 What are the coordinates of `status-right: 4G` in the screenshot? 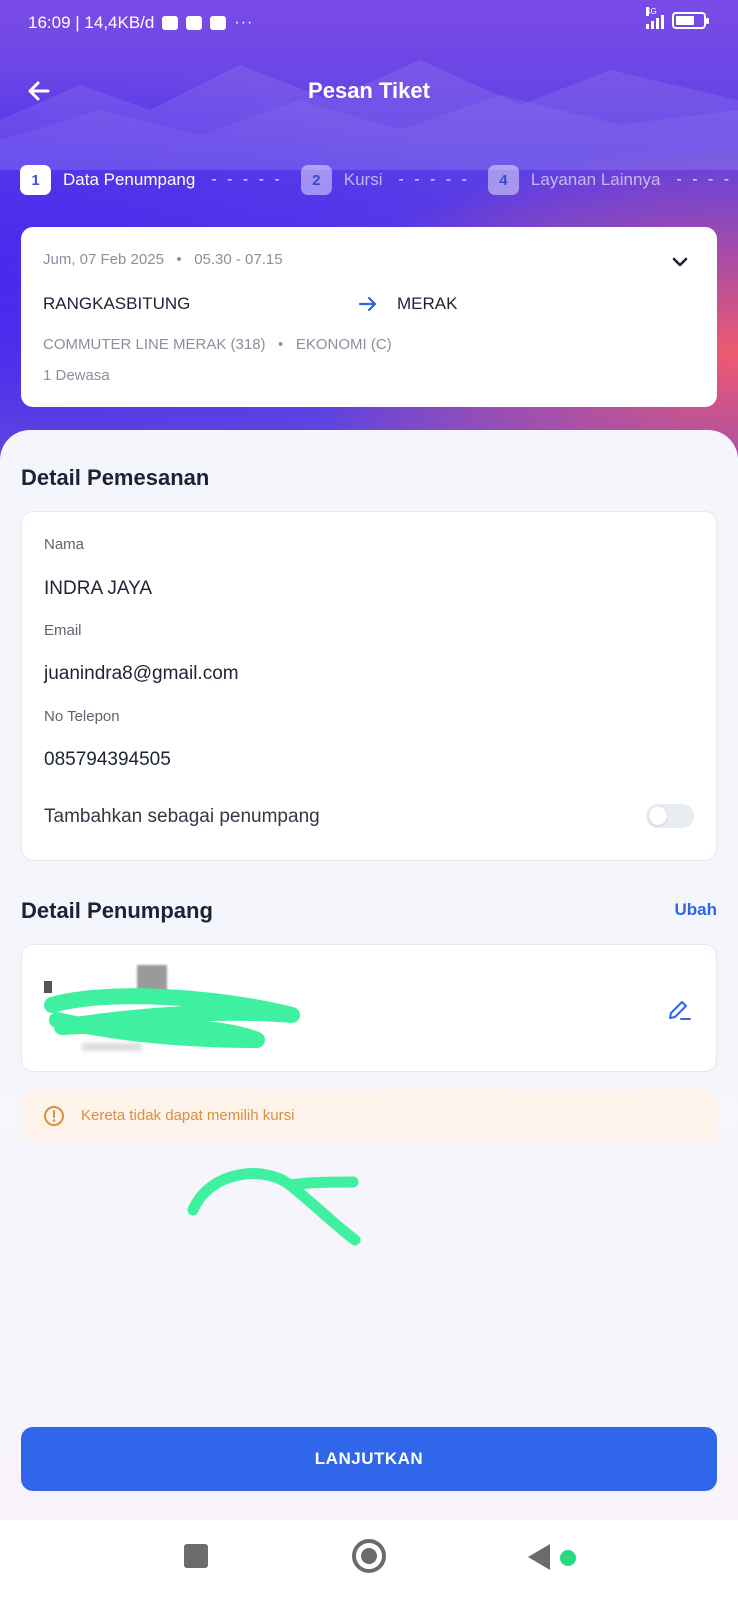 It's located at (677, 17).